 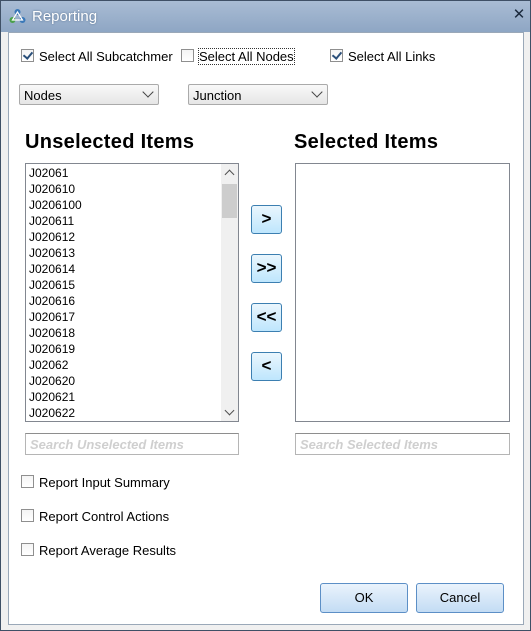 What do you see at coordinates (132, 301) in the screenshot?
I see `list-item: J020616` at bounding box center [132, 301].